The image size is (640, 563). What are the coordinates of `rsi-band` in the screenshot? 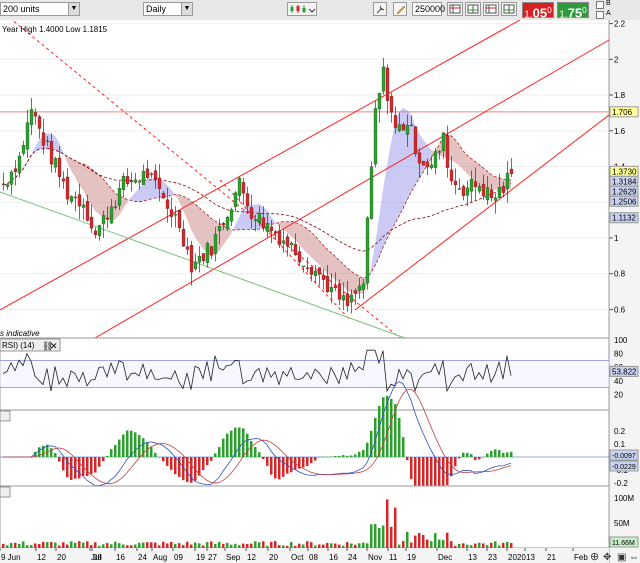 It's located at (304, 374).